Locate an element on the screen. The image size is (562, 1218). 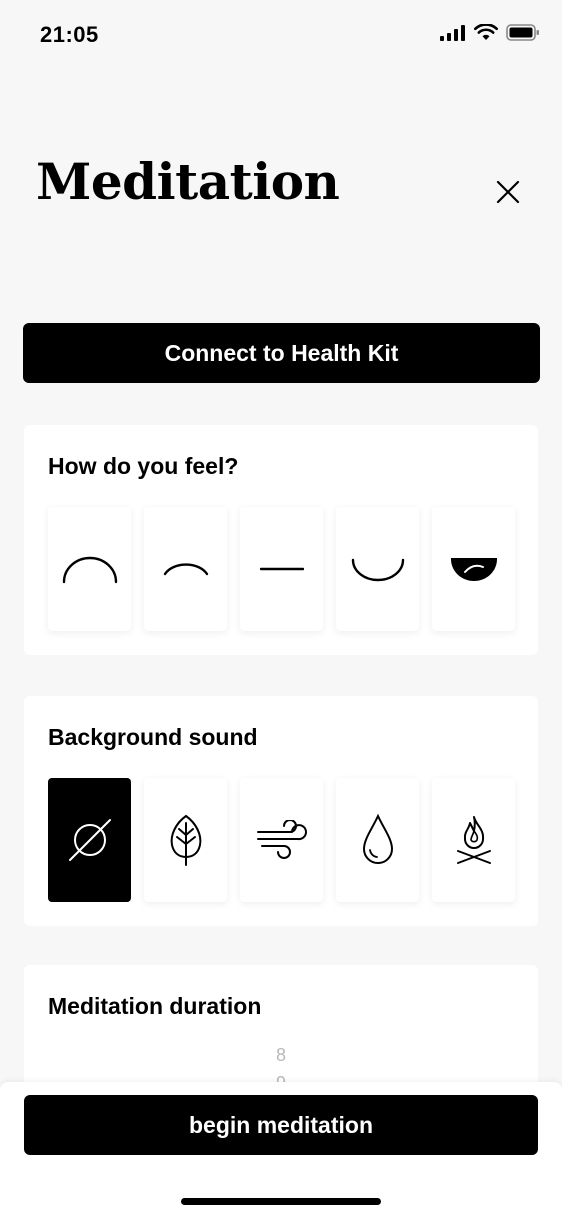
very-sad-icon is located at coordinates (89, 570).